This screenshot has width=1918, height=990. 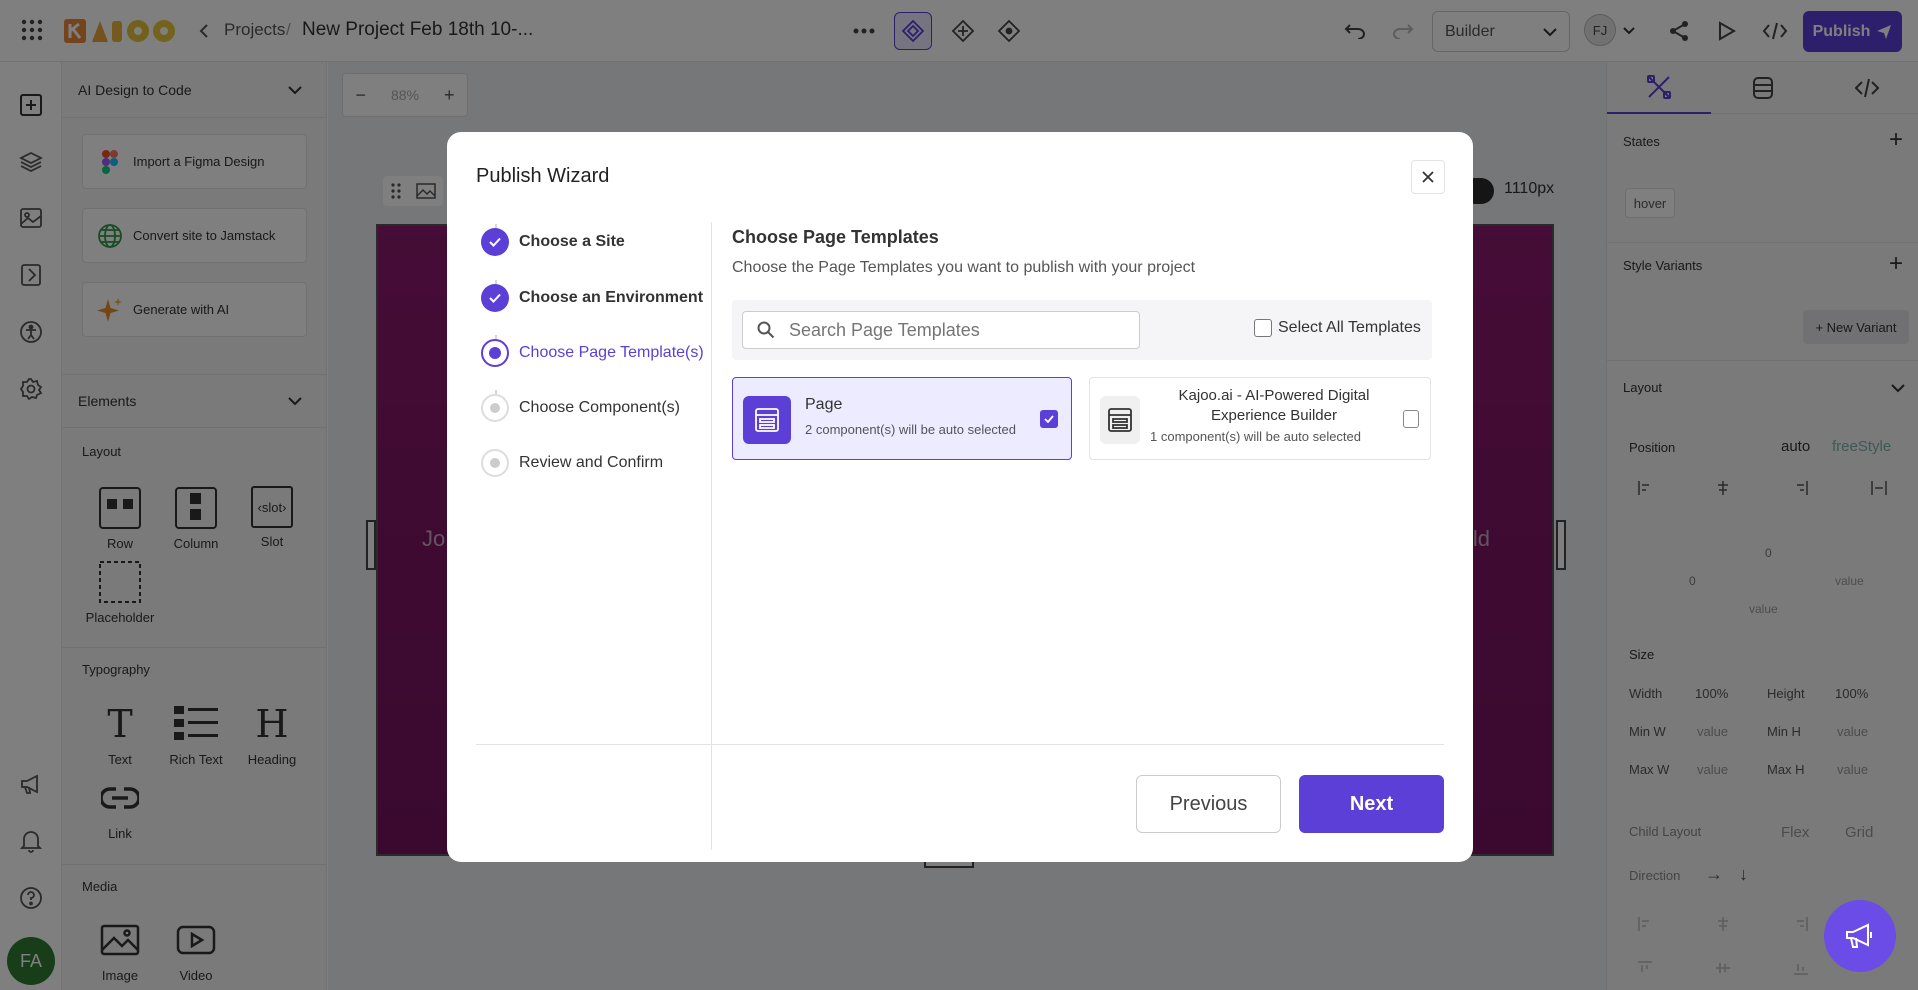 I want to click on template-sub: 2 component(s) will be auto selected, so click(x=911, y=429).